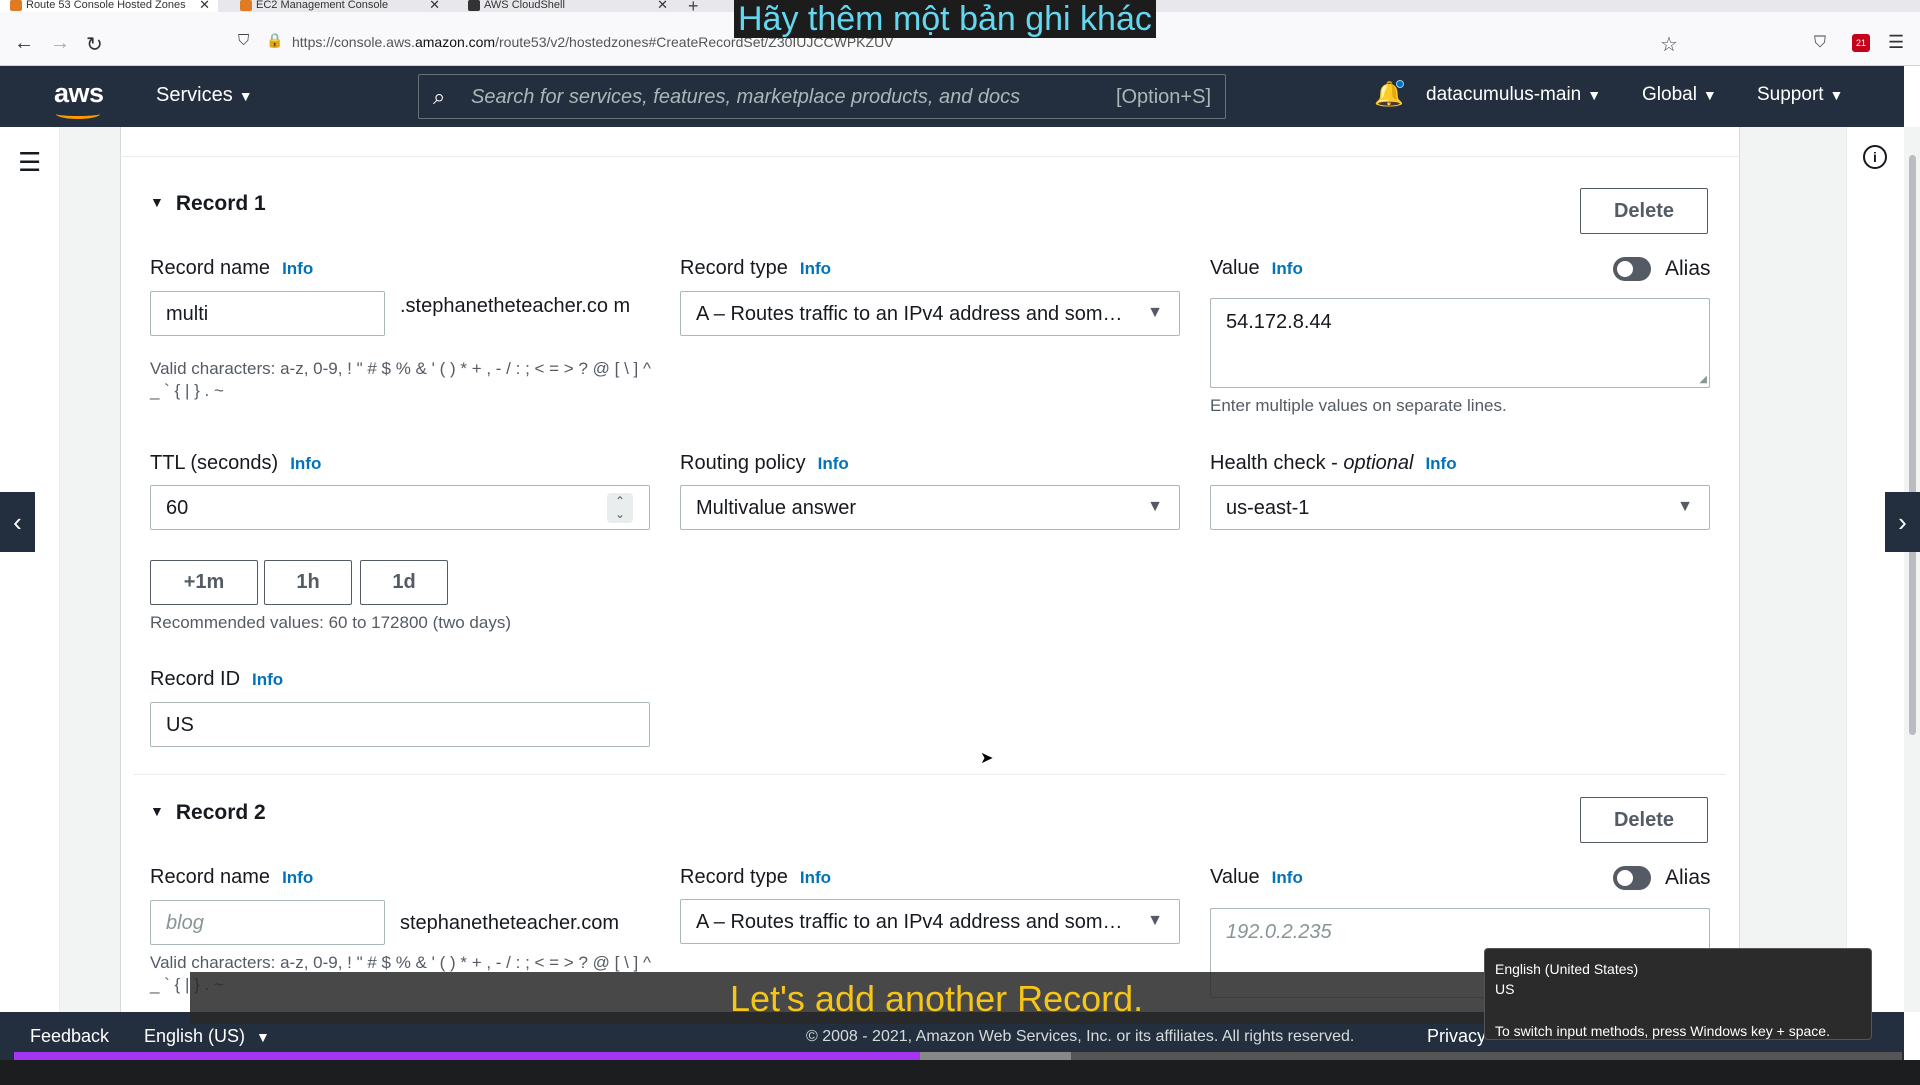 The height and width of the screenshot is (1085, 1920). What do you see at coordinates (217, 679) in the screenshot?
I see `record-id-label: Record ID Info` at bounding box center [217, 679].